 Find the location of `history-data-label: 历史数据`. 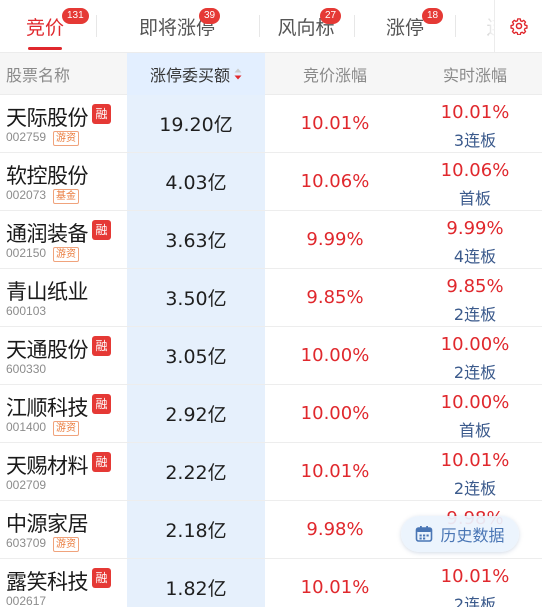

history-data-label: 历史数据 is located at coordinates (472, 535).